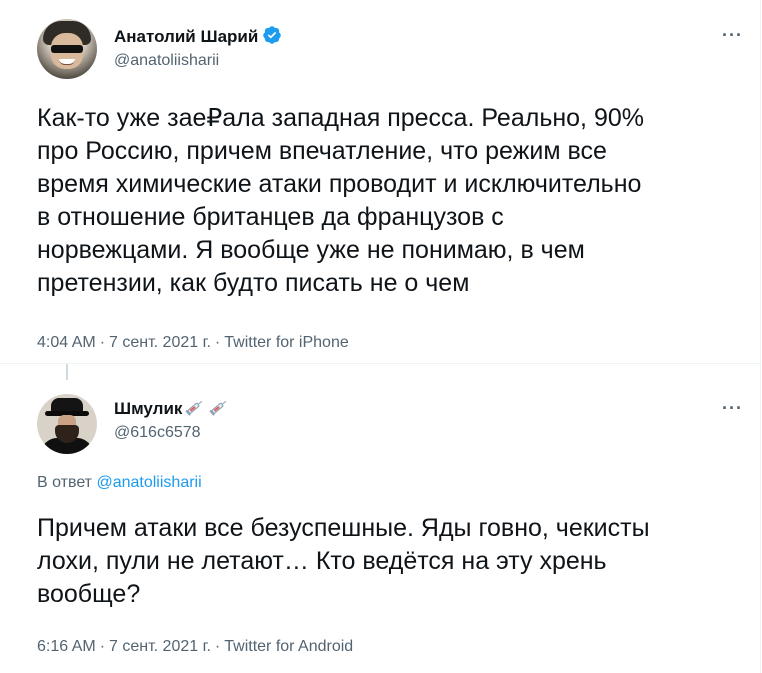 The width and height of the screenshot is (762, 673). What do you see at coordinates (380, 363) in the screenshot?
I see `divider` at bounding box center [380, 363].